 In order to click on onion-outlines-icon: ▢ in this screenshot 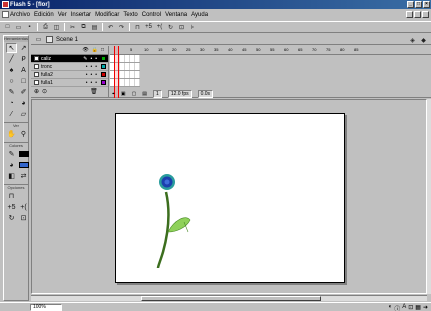, I will do `click(134, 94)`.